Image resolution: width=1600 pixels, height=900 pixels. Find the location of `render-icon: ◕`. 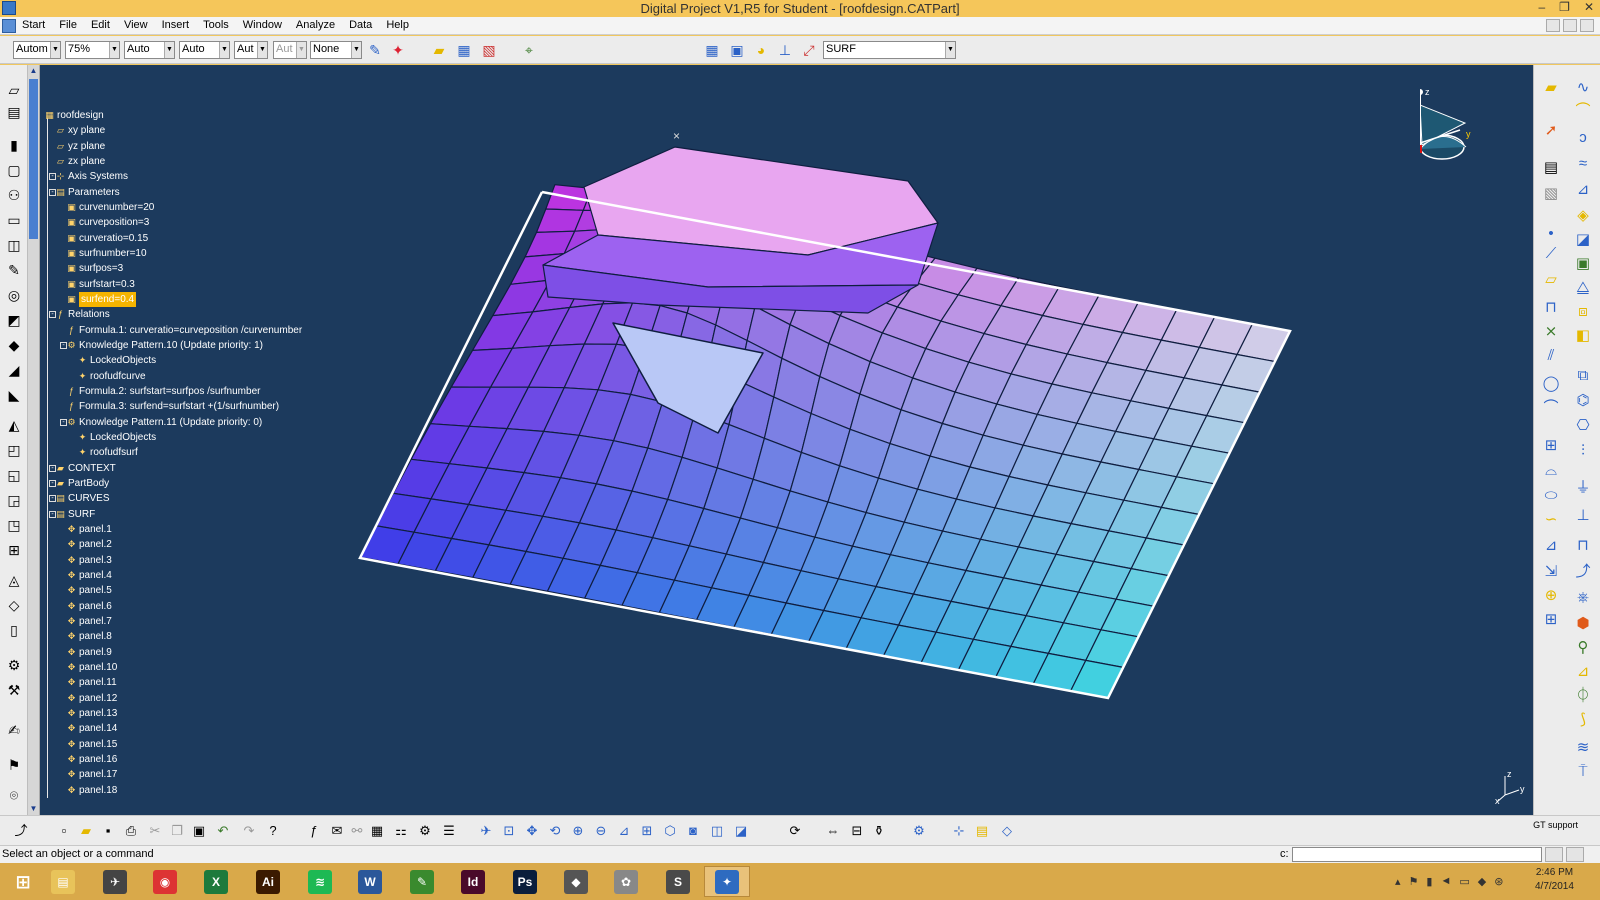

render-icon: ◕ is located at coordinates (761, 50).